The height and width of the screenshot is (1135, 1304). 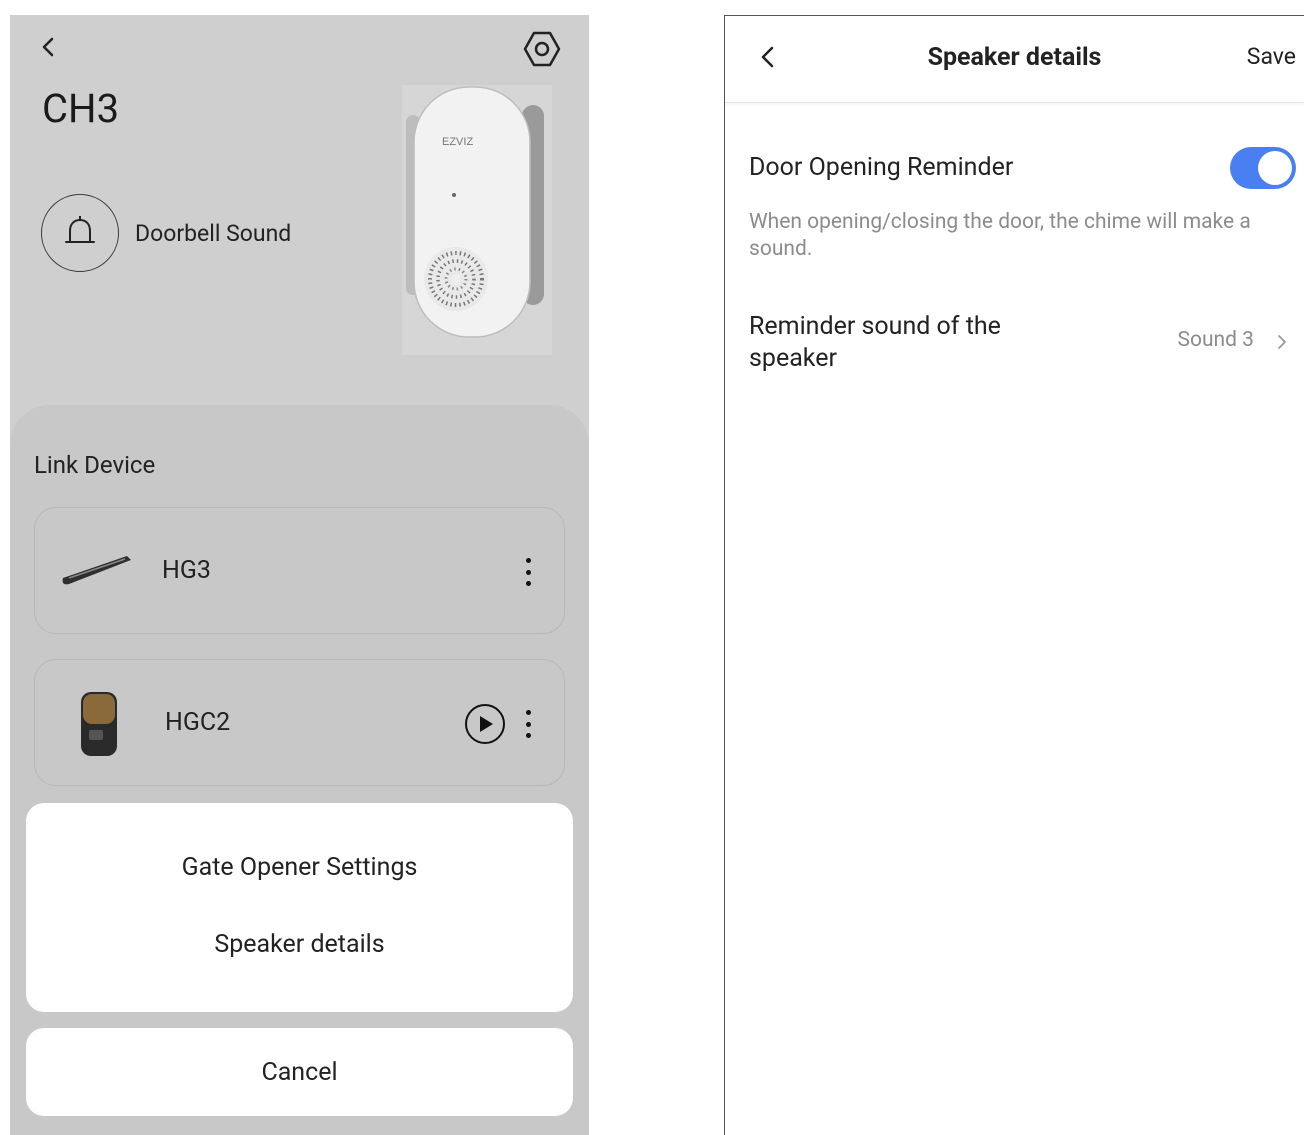 I want to click on gate-opener-image, so click(x=96, y=570).